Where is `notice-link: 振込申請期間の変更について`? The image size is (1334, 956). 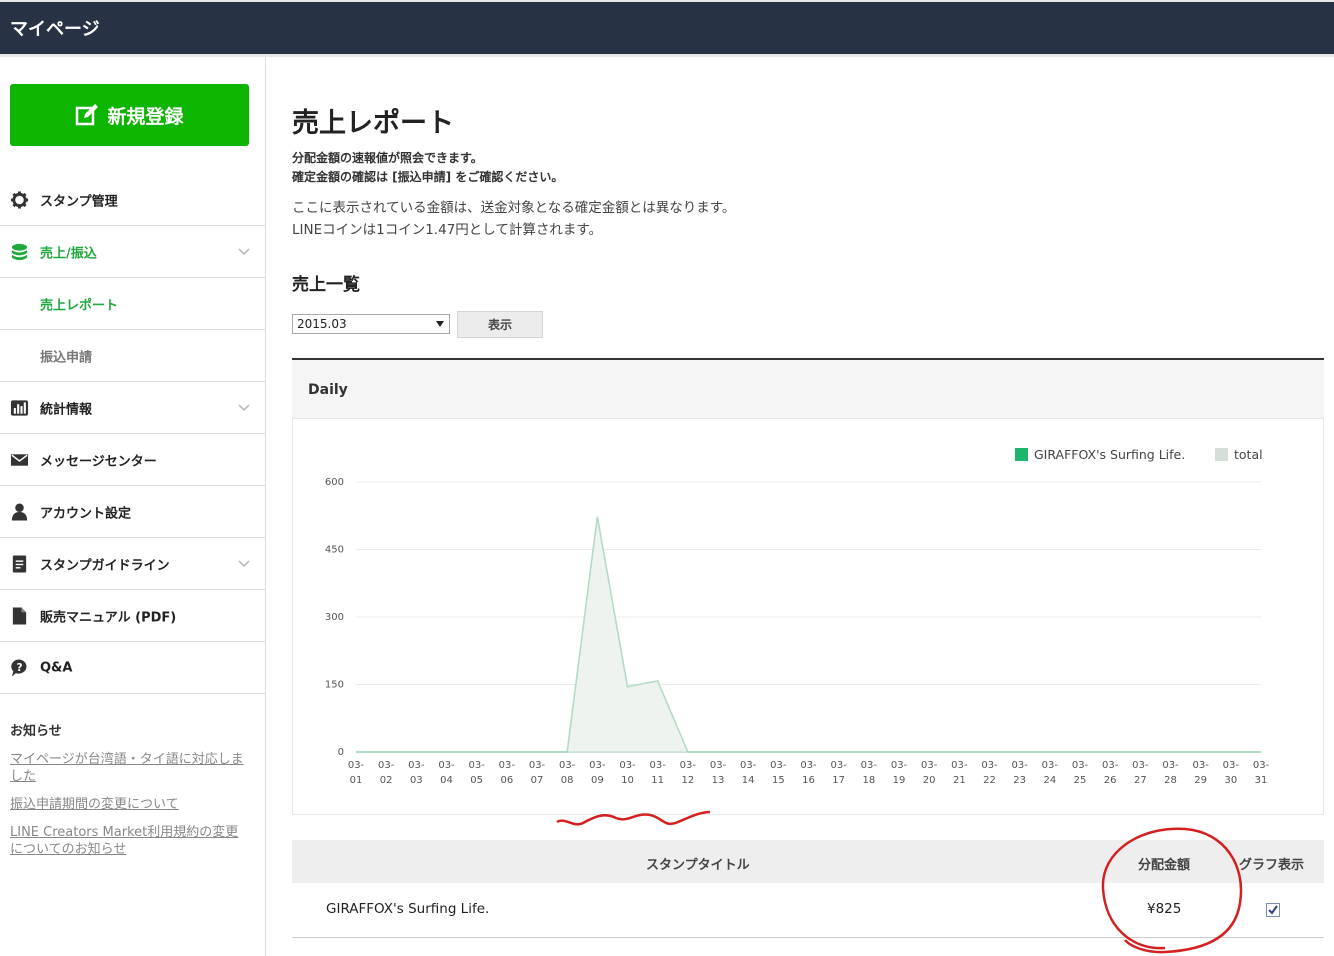
notice-link: 振込申請期間の変更について is located at coordinates (130, 804).